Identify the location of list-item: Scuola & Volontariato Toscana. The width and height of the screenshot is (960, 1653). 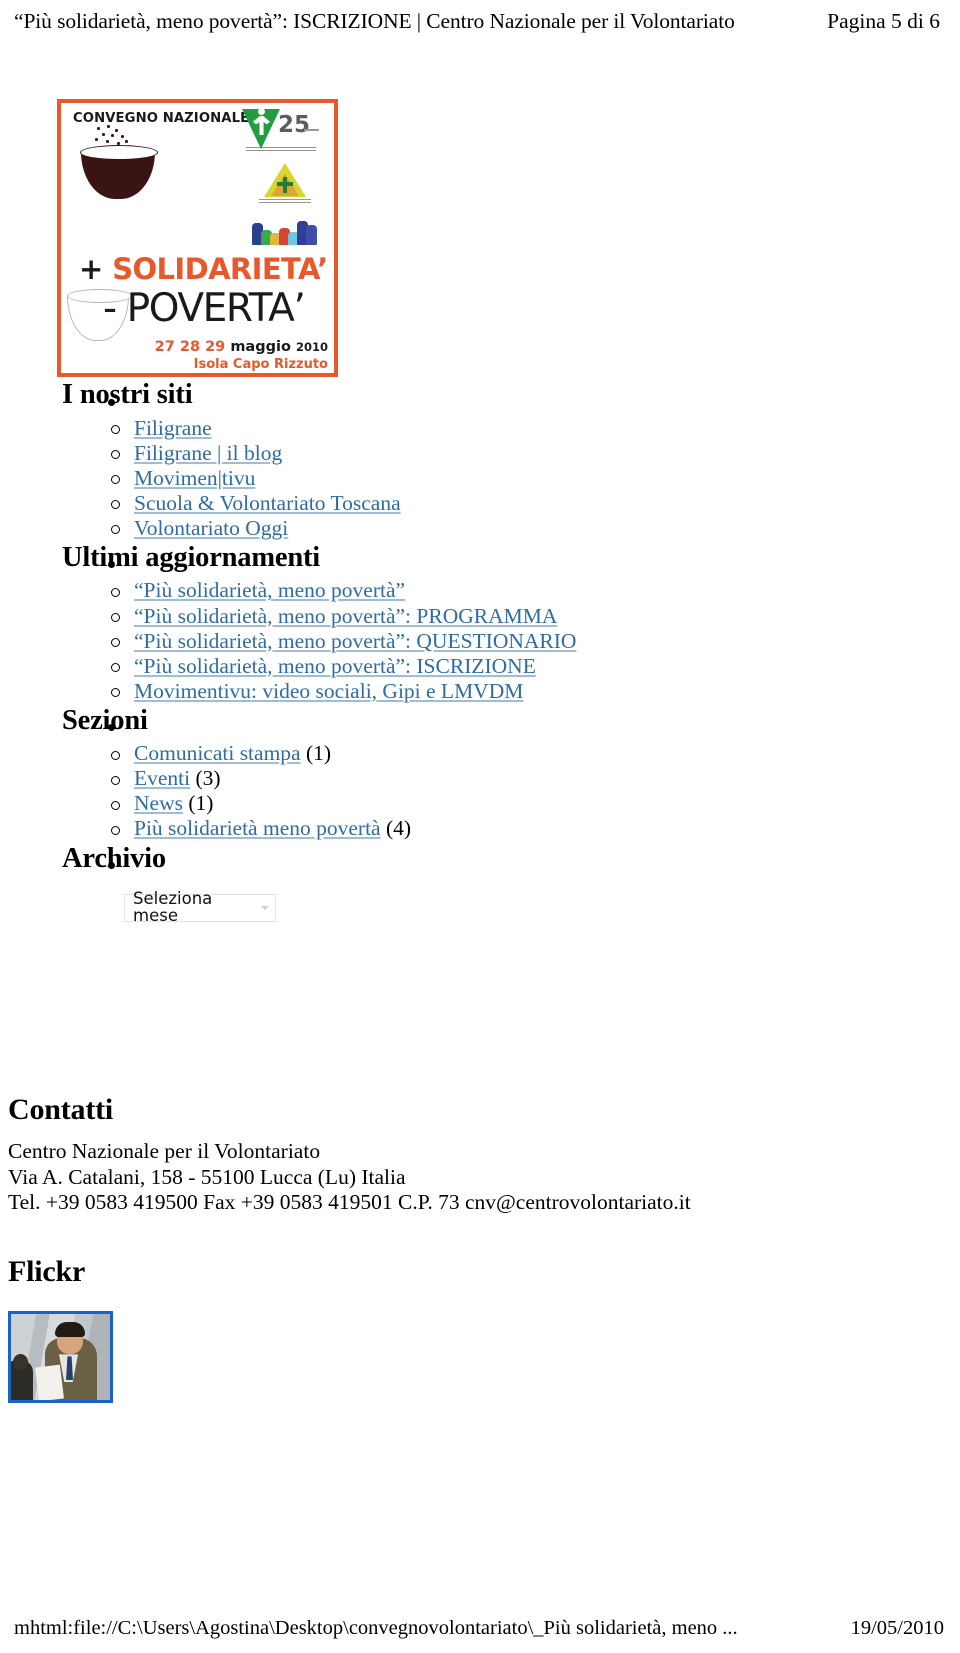
(534, 503).